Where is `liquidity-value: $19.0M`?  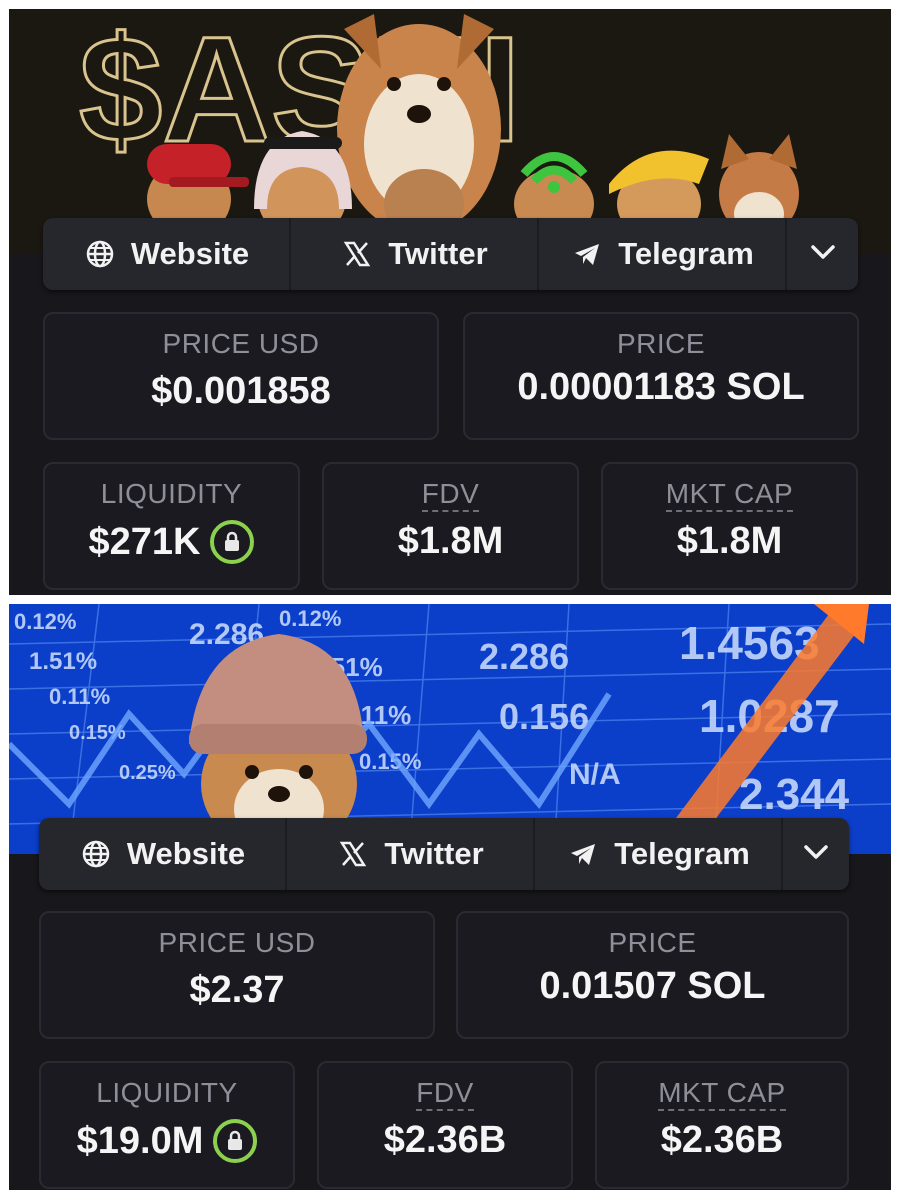
liquidity-value: $19.0M is located at coordinates (140, 1140).